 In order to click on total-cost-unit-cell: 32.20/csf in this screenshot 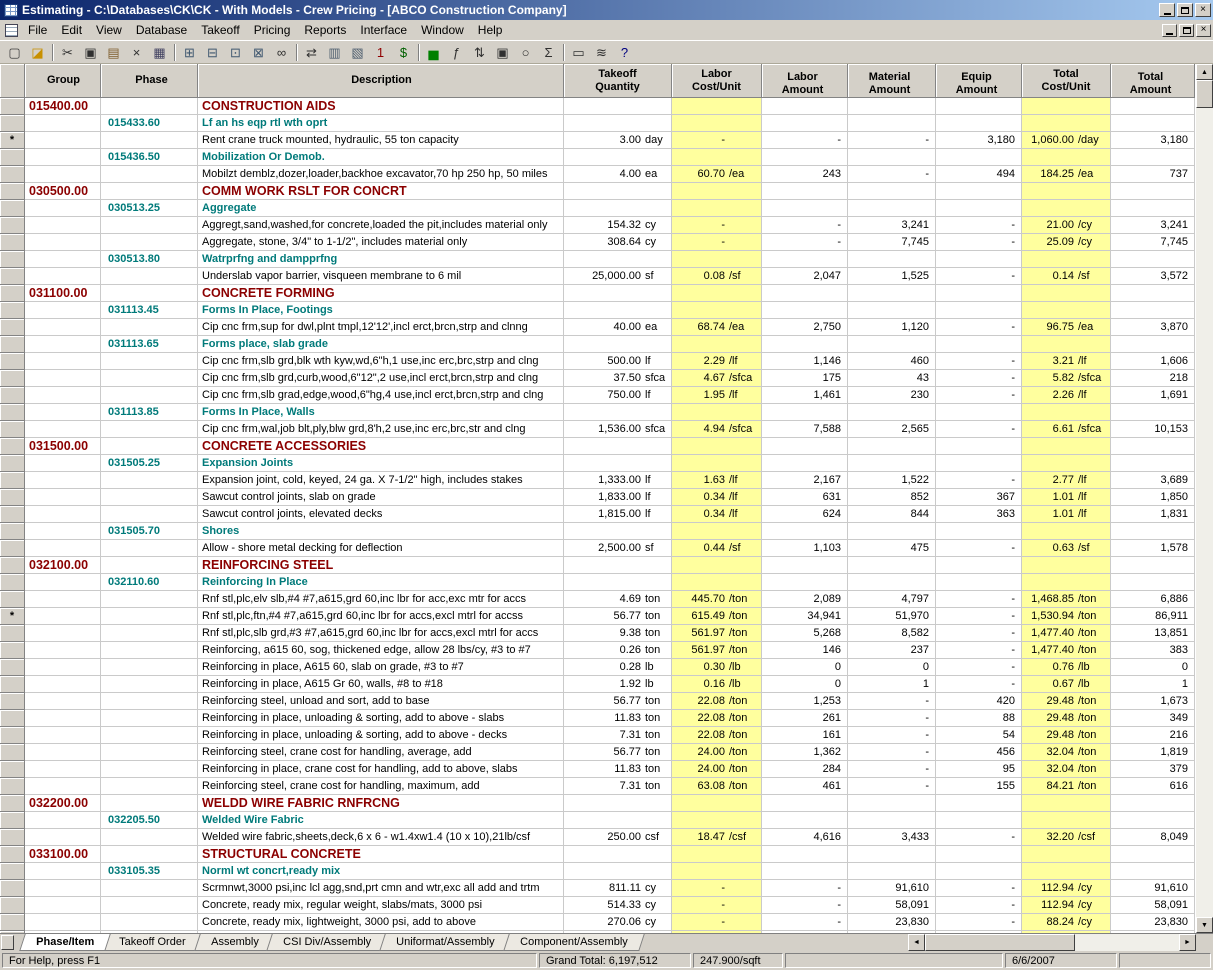, I will do `click(1066, 837)`.